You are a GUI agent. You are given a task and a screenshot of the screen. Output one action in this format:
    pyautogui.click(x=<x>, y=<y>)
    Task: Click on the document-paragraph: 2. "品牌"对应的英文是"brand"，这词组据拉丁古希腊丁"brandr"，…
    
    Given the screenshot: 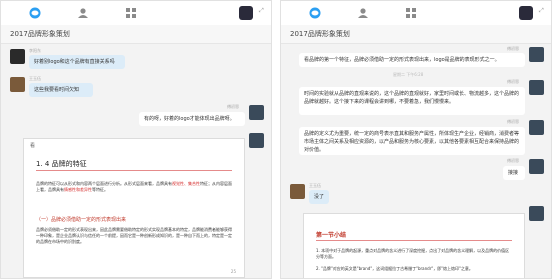 What is the action you would take?
    pyautogui.click(x=394, y=268)
    